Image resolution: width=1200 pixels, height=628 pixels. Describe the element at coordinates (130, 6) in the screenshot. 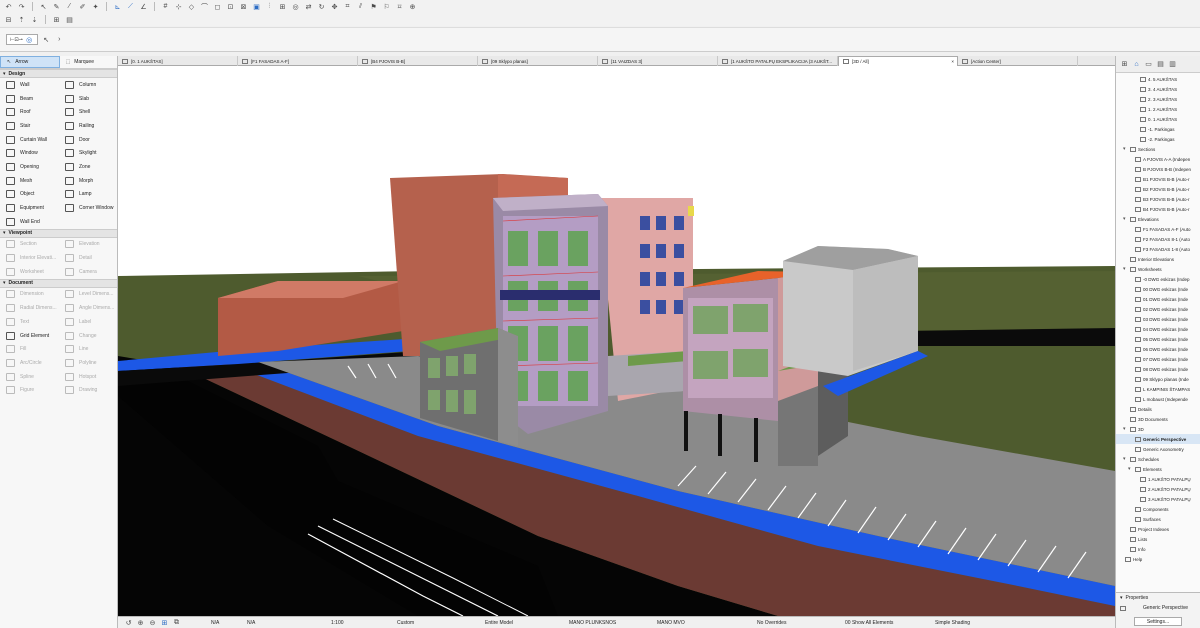

I see `guide-line-icon: ⟋` at that location.